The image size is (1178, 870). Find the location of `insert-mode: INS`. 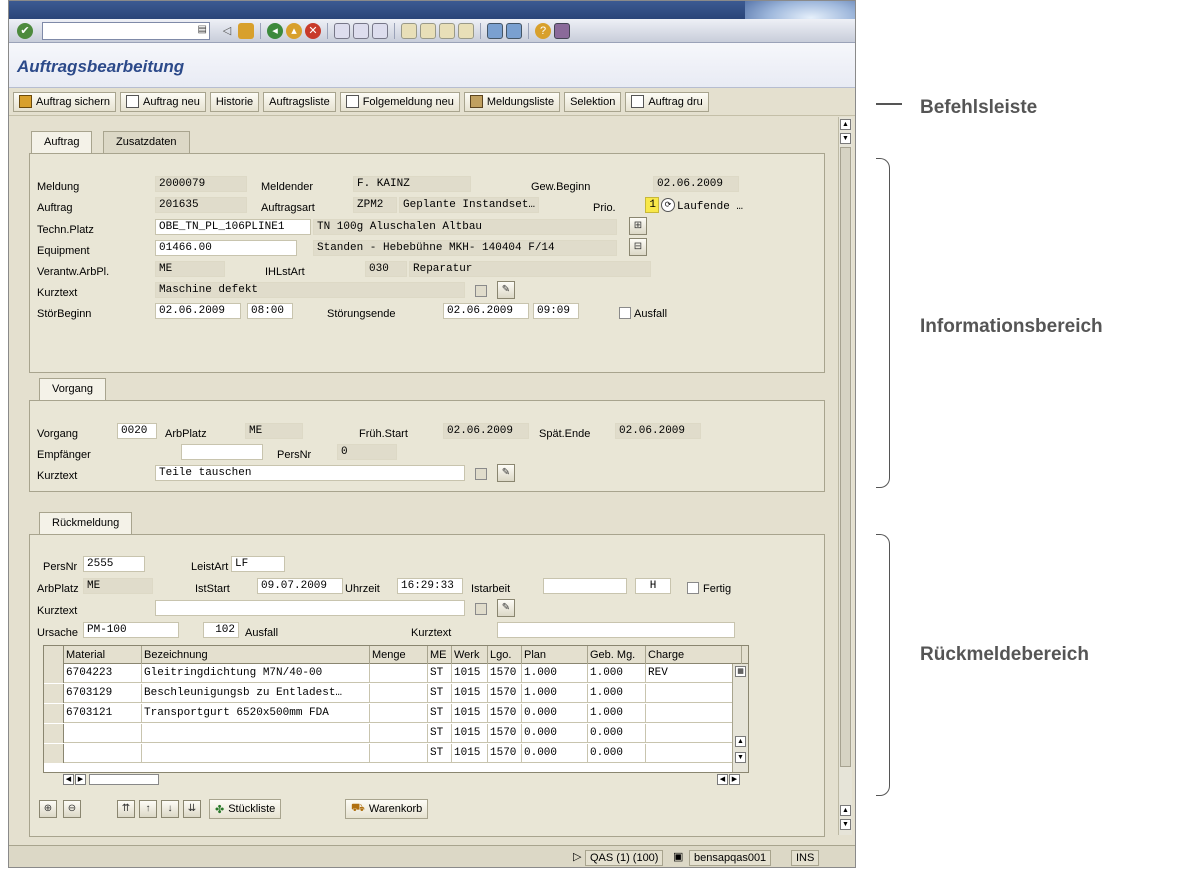

insert-mode: INS is located at coordinates (805, 858).